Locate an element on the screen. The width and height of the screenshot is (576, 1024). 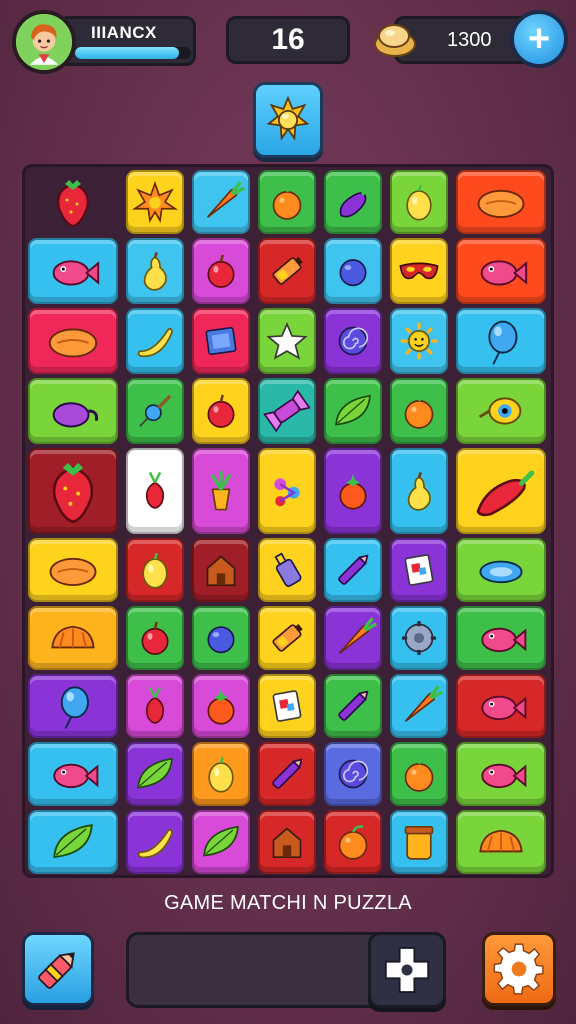
board-tile-box is located at coordinates (221, 341).